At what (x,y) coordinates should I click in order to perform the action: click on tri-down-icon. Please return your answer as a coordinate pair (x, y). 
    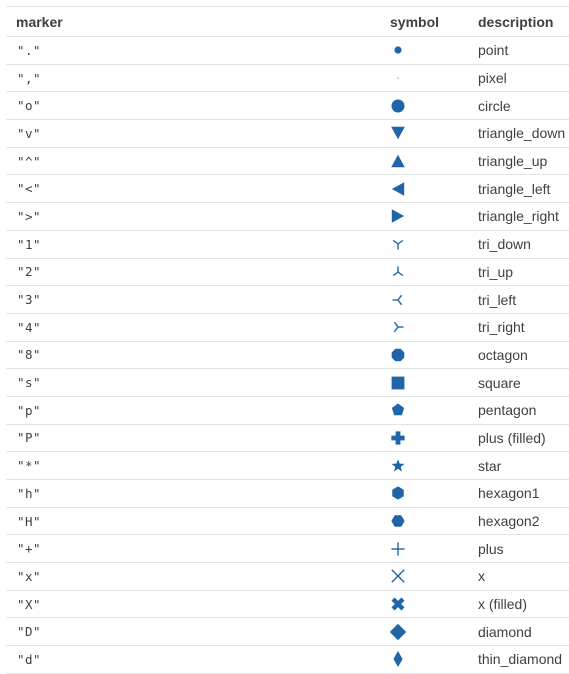
    Looking at the image, I should click on (398, 244).